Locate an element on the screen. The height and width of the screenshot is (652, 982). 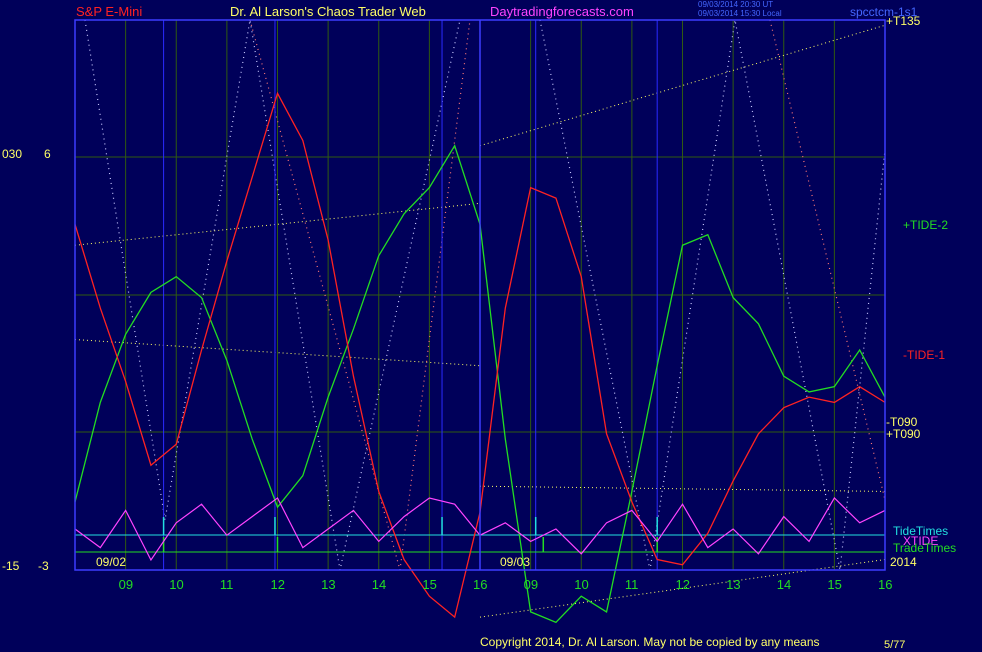
left-axis-bottom-a: -15 is located at coordinates (11, 566).